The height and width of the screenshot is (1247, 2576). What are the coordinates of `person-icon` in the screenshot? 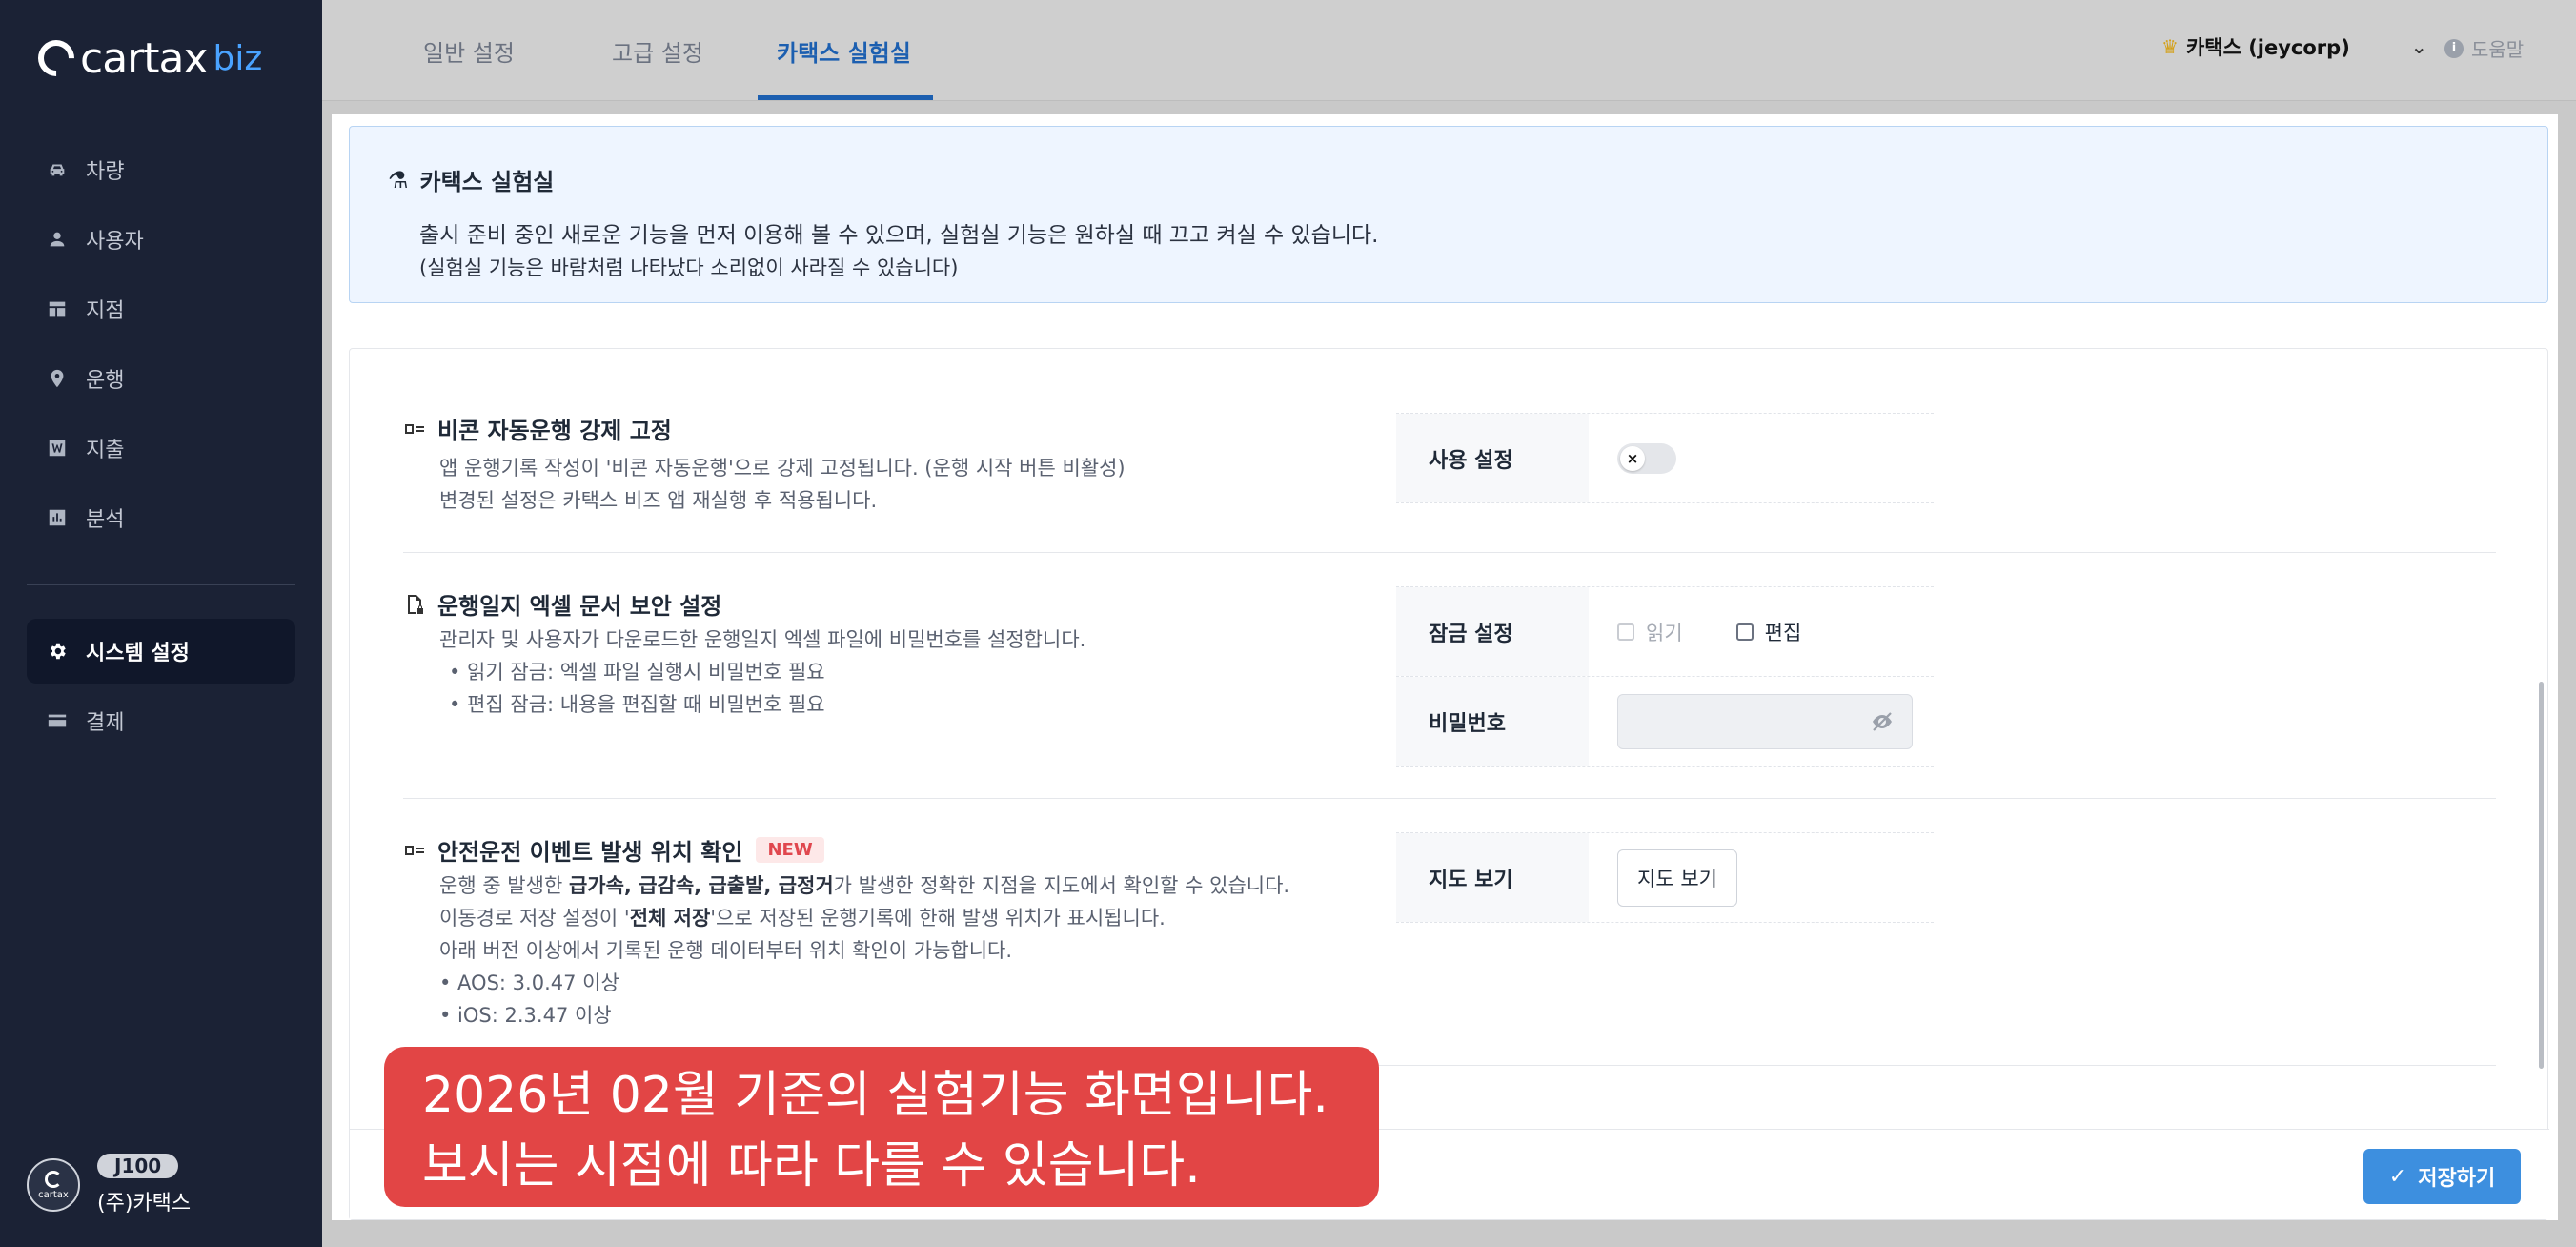 It's located at (58, 239).